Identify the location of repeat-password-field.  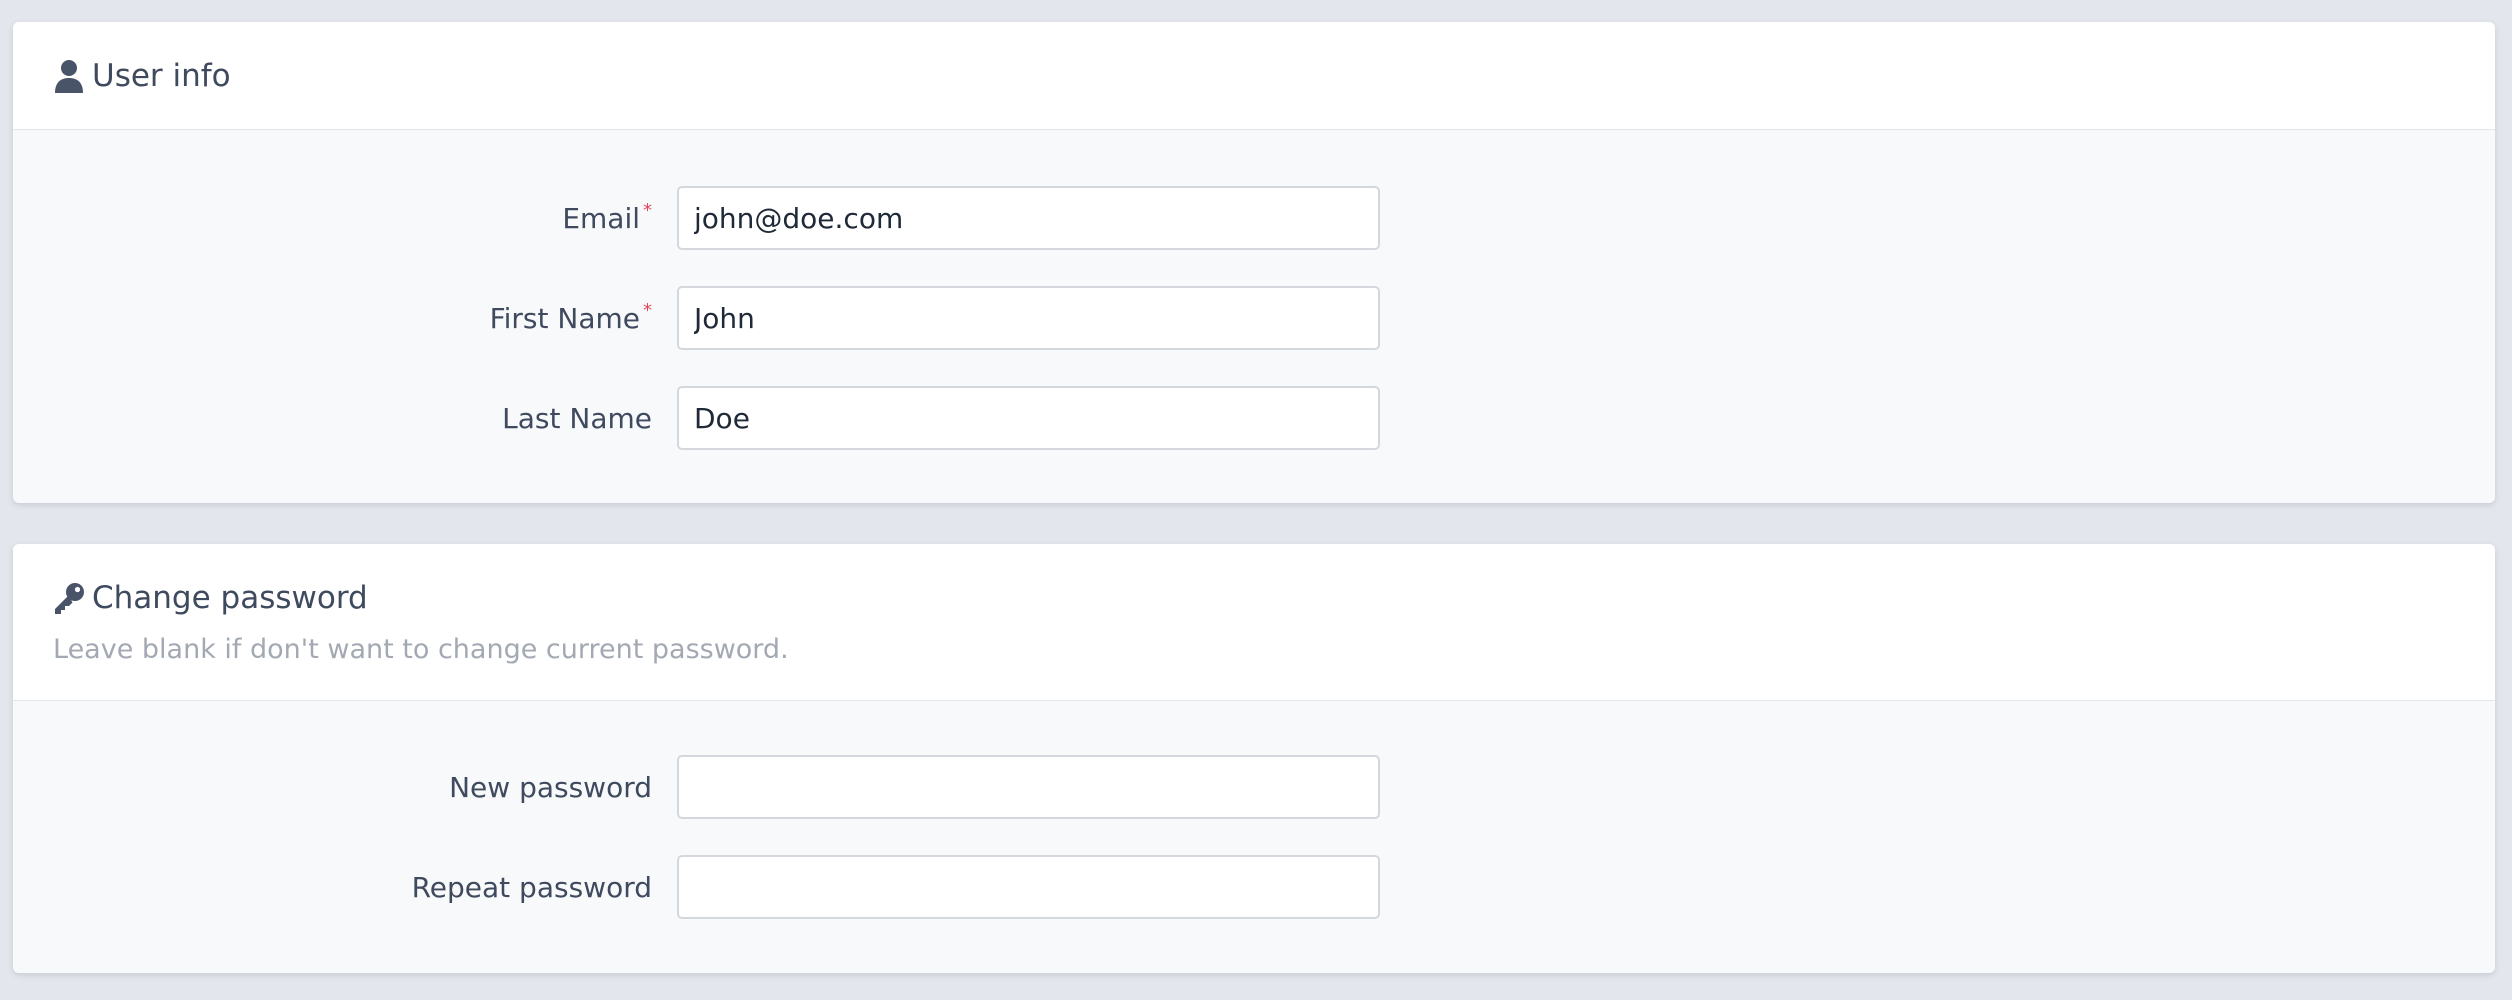
(1028, 887).